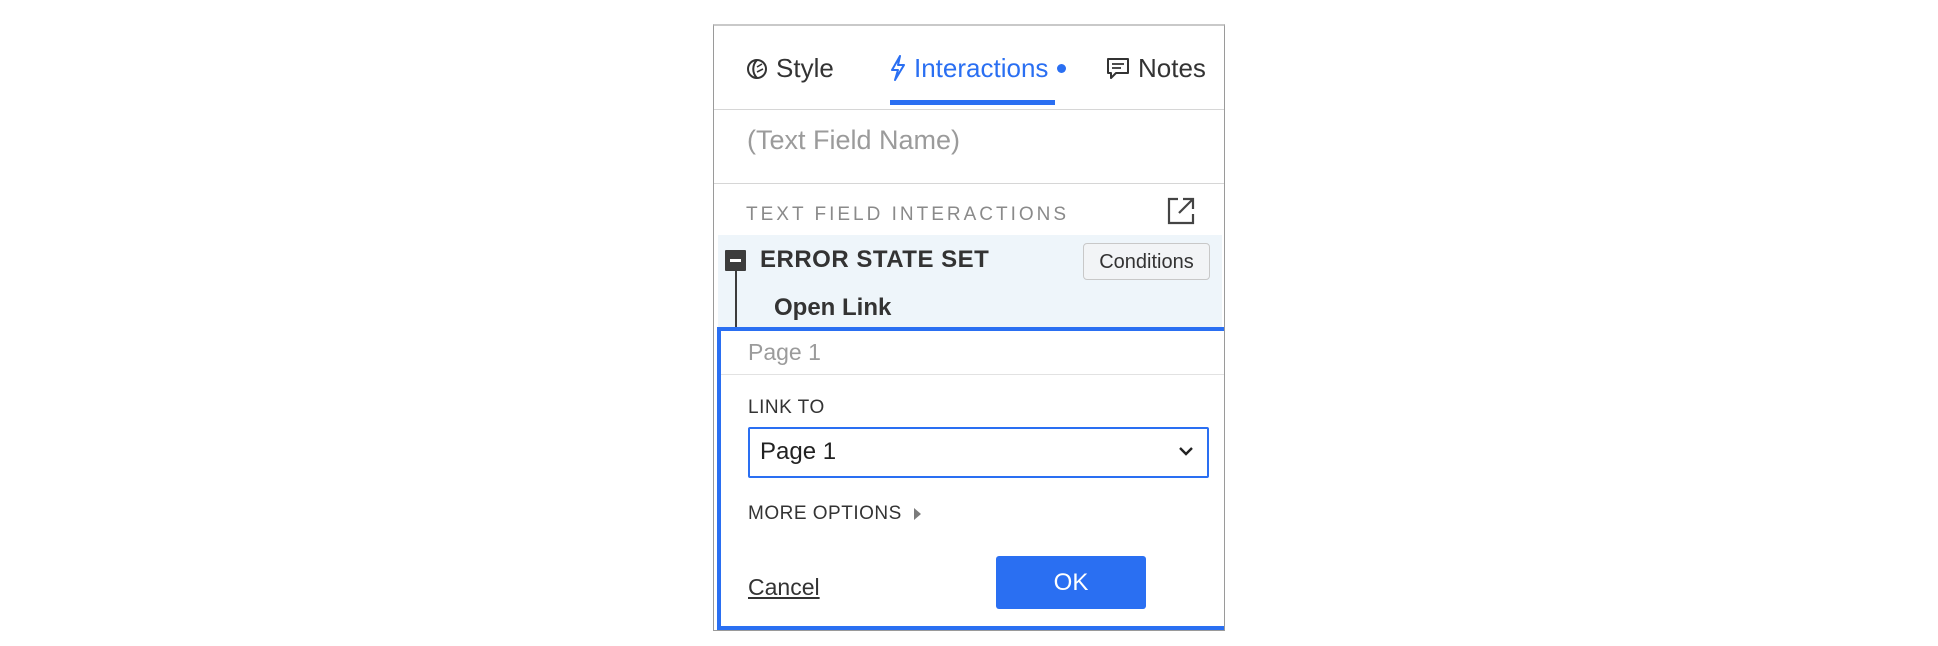 The width and height of the screenshot is (1938, 646). I want to click on ok-button: OK, so click(1071, 582).